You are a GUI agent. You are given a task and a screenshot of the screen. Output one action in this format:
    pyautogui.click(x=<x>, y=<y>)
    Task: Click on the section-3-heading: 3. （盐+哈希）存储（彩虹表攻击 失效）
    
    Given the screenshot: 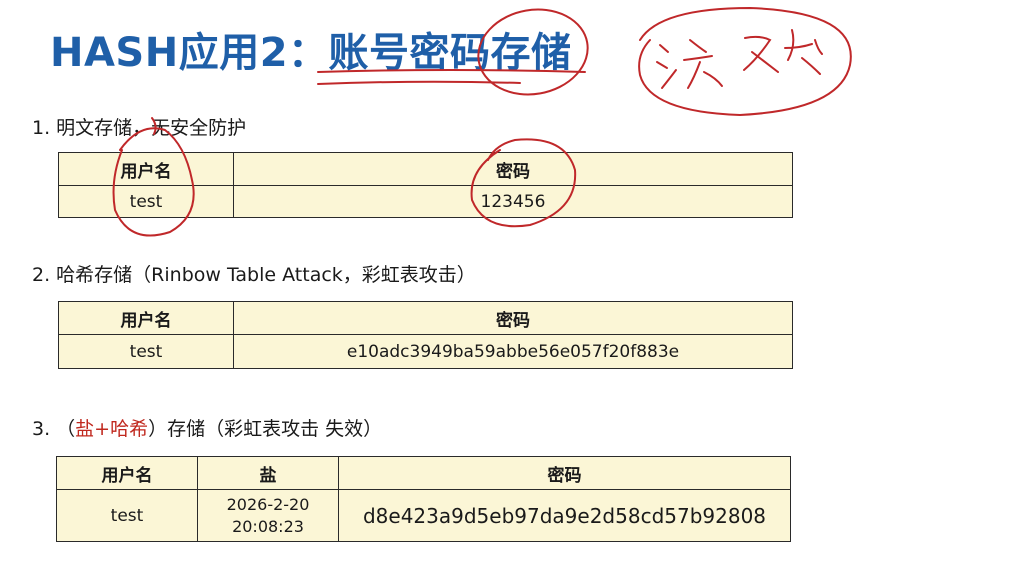 What is the action you would take?
    pyautogui.click(x=207, y=427)
    